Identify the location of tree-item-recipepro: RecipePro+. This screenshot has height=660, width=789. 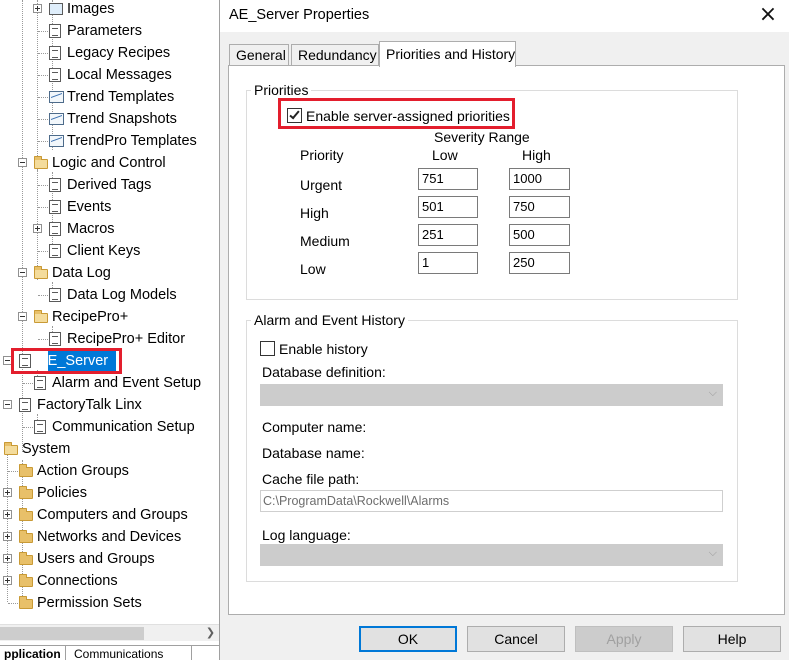
(109, 317).